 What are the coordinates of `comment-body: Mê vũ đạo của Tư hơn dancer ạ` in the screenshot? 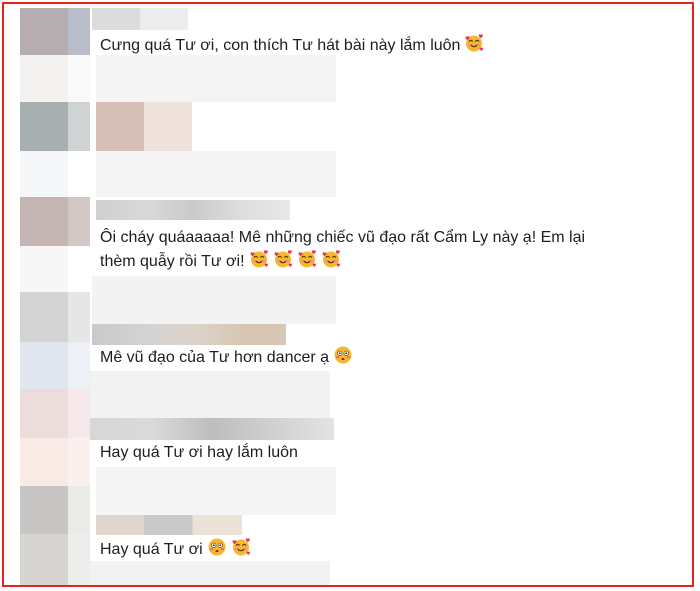 It's located at (215, 357).